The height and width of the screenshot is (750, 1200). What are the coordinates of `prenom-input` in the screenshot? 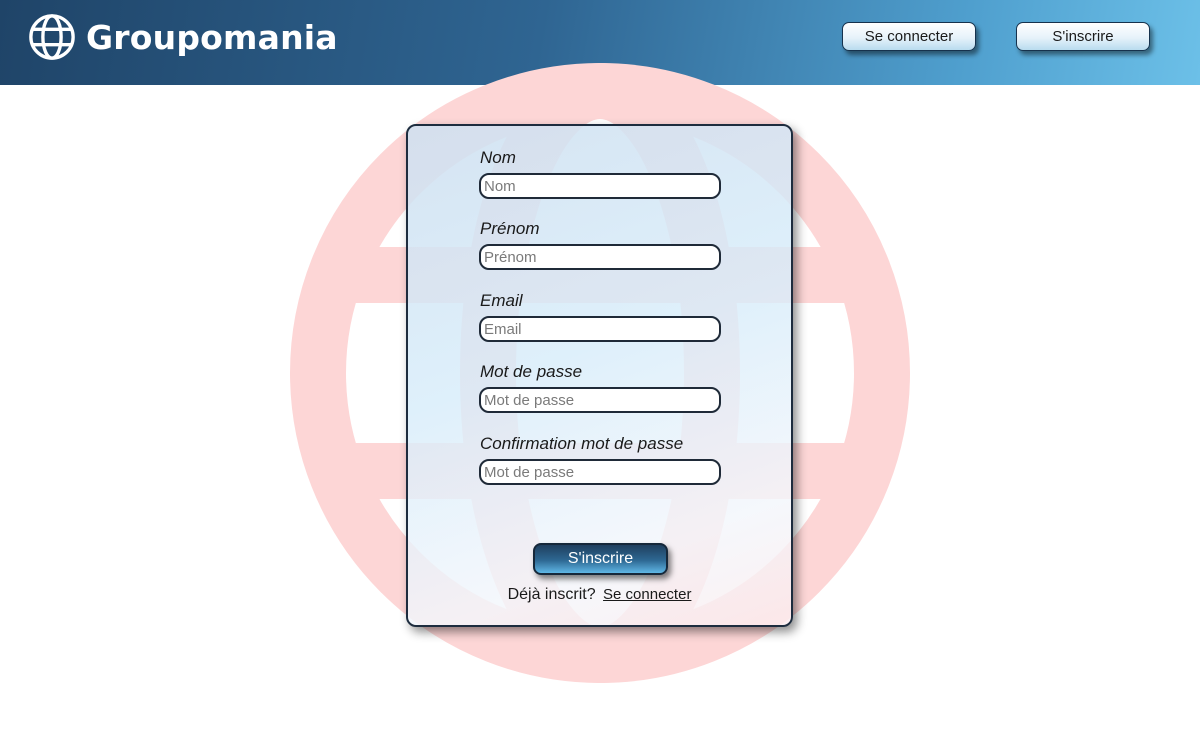 It's located at (600, 257).